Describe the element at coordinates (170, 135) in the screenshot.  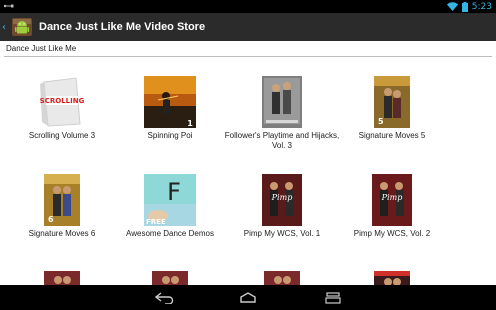
I see `video-title: Spinning Poi` at that location.